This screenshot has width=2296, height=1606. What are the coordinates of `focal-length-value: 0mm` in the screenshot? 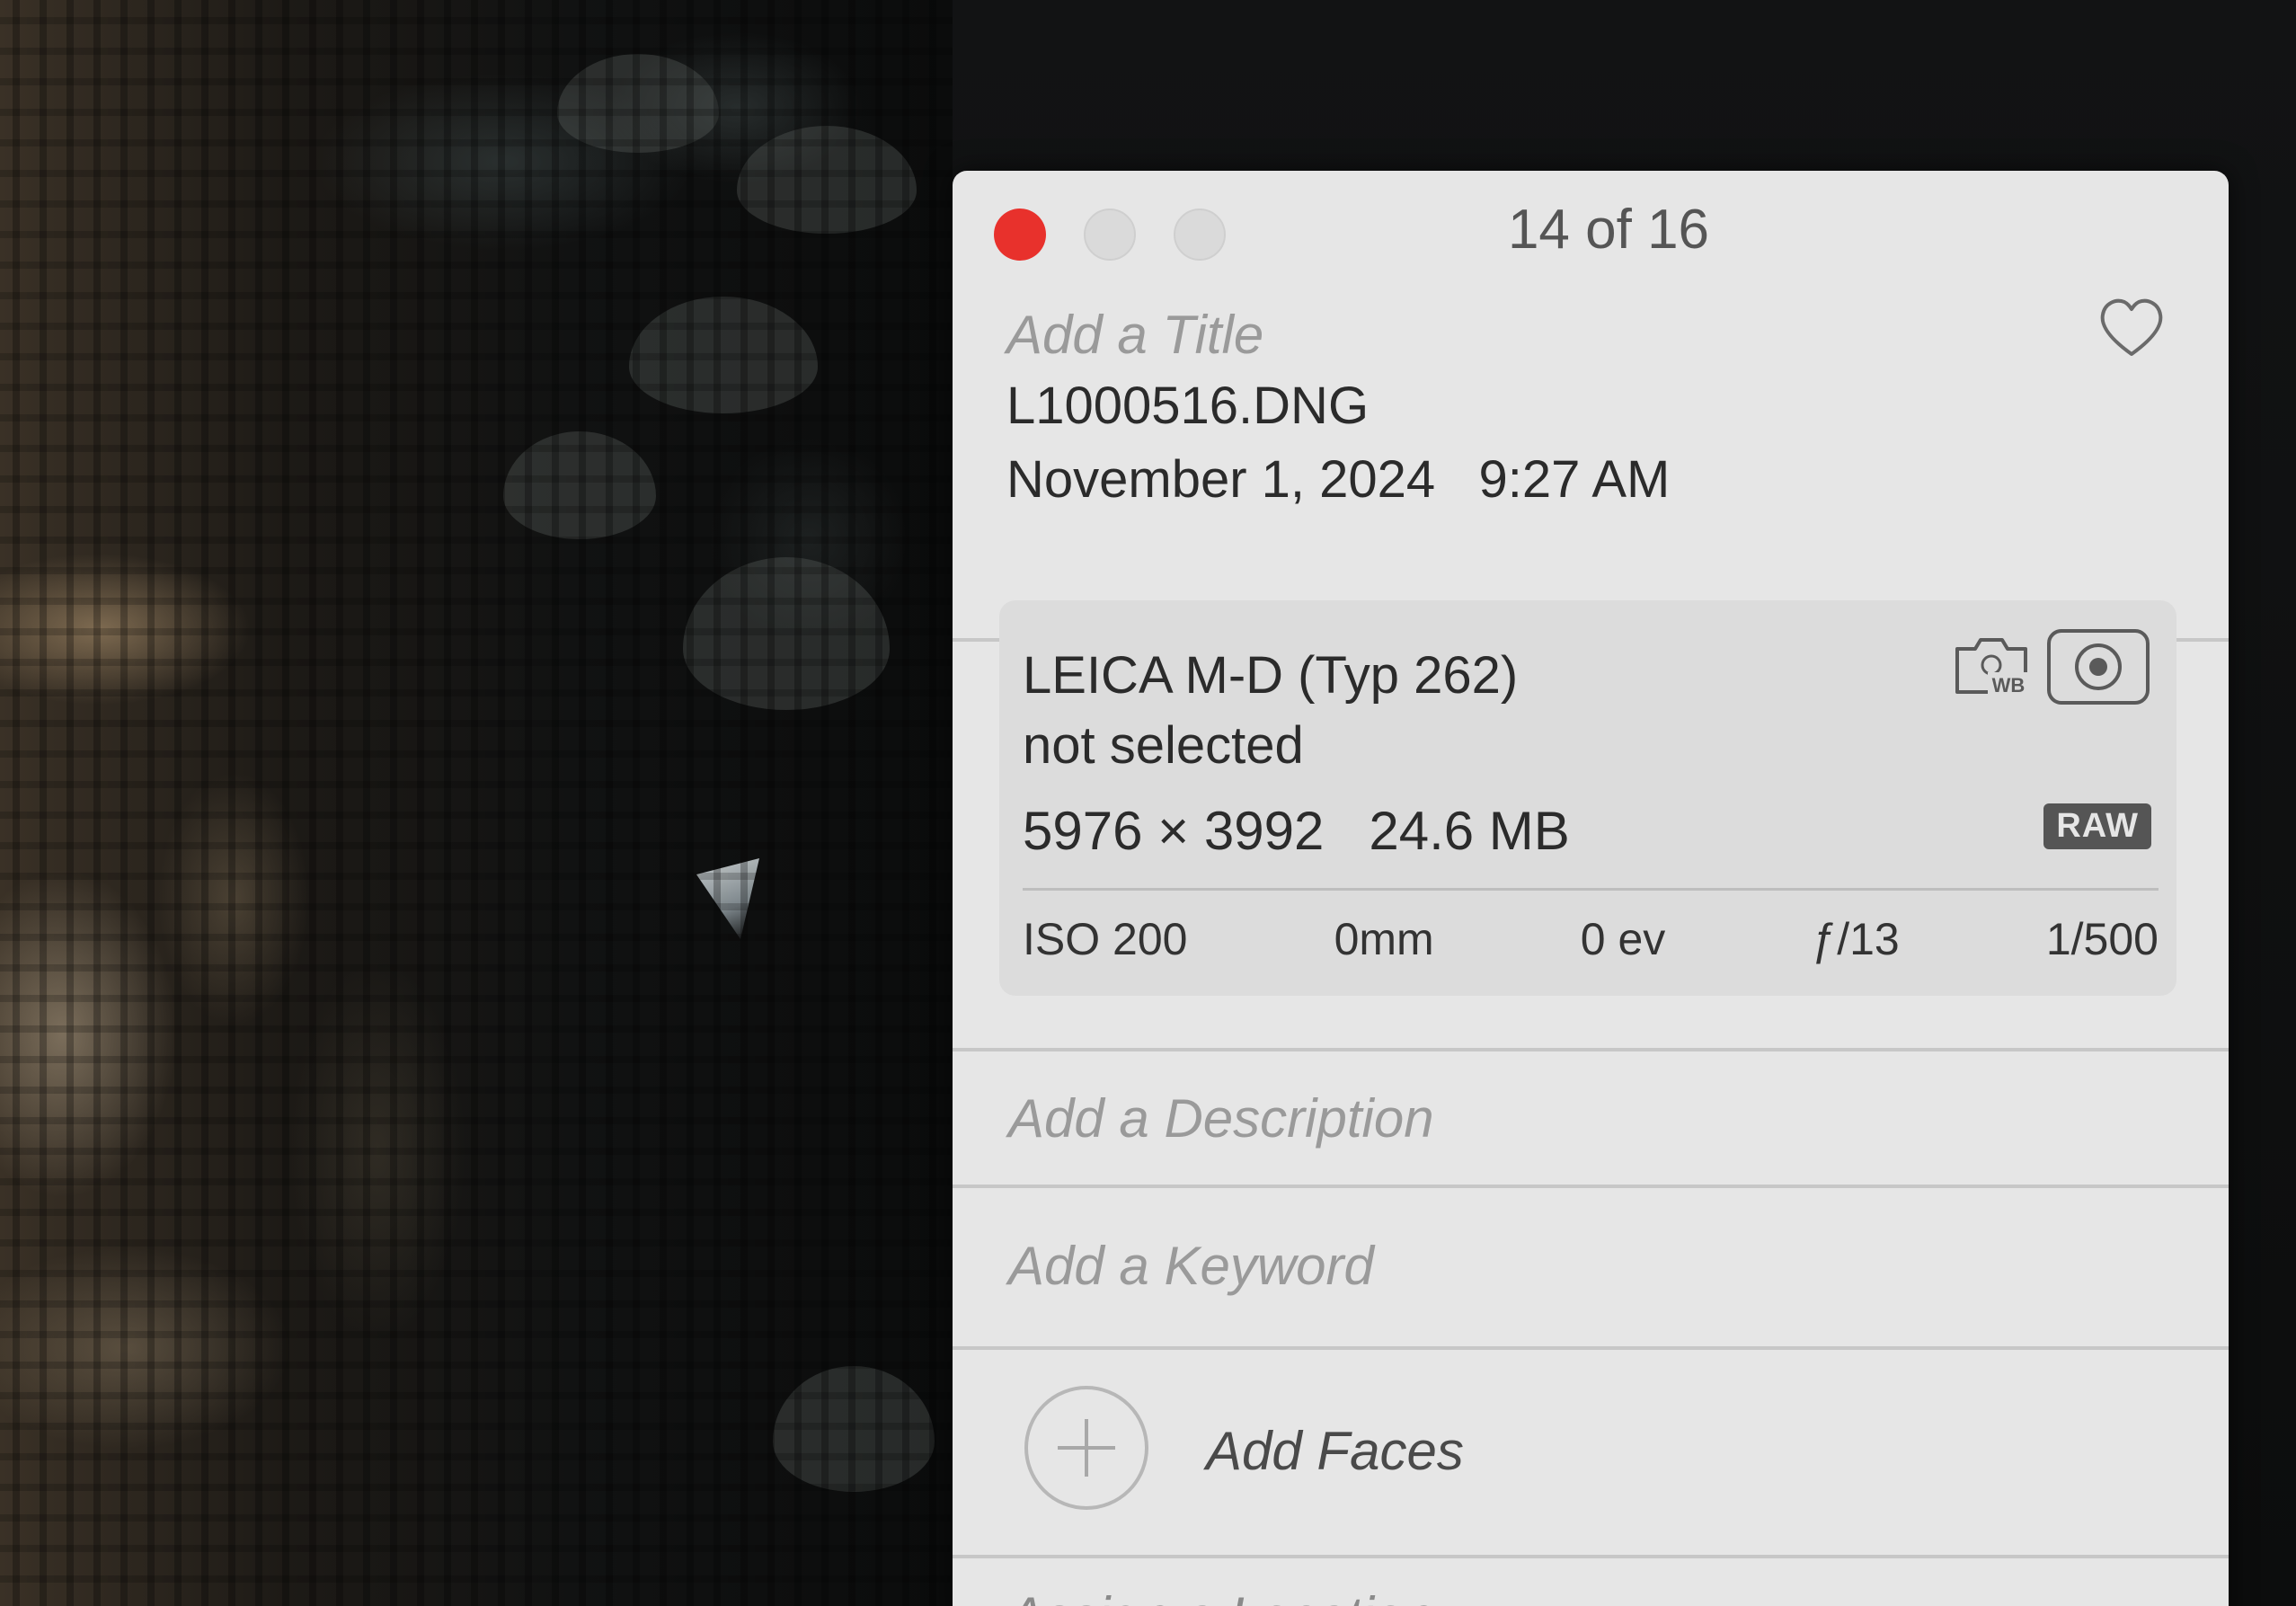 It's located at (1384, 939).